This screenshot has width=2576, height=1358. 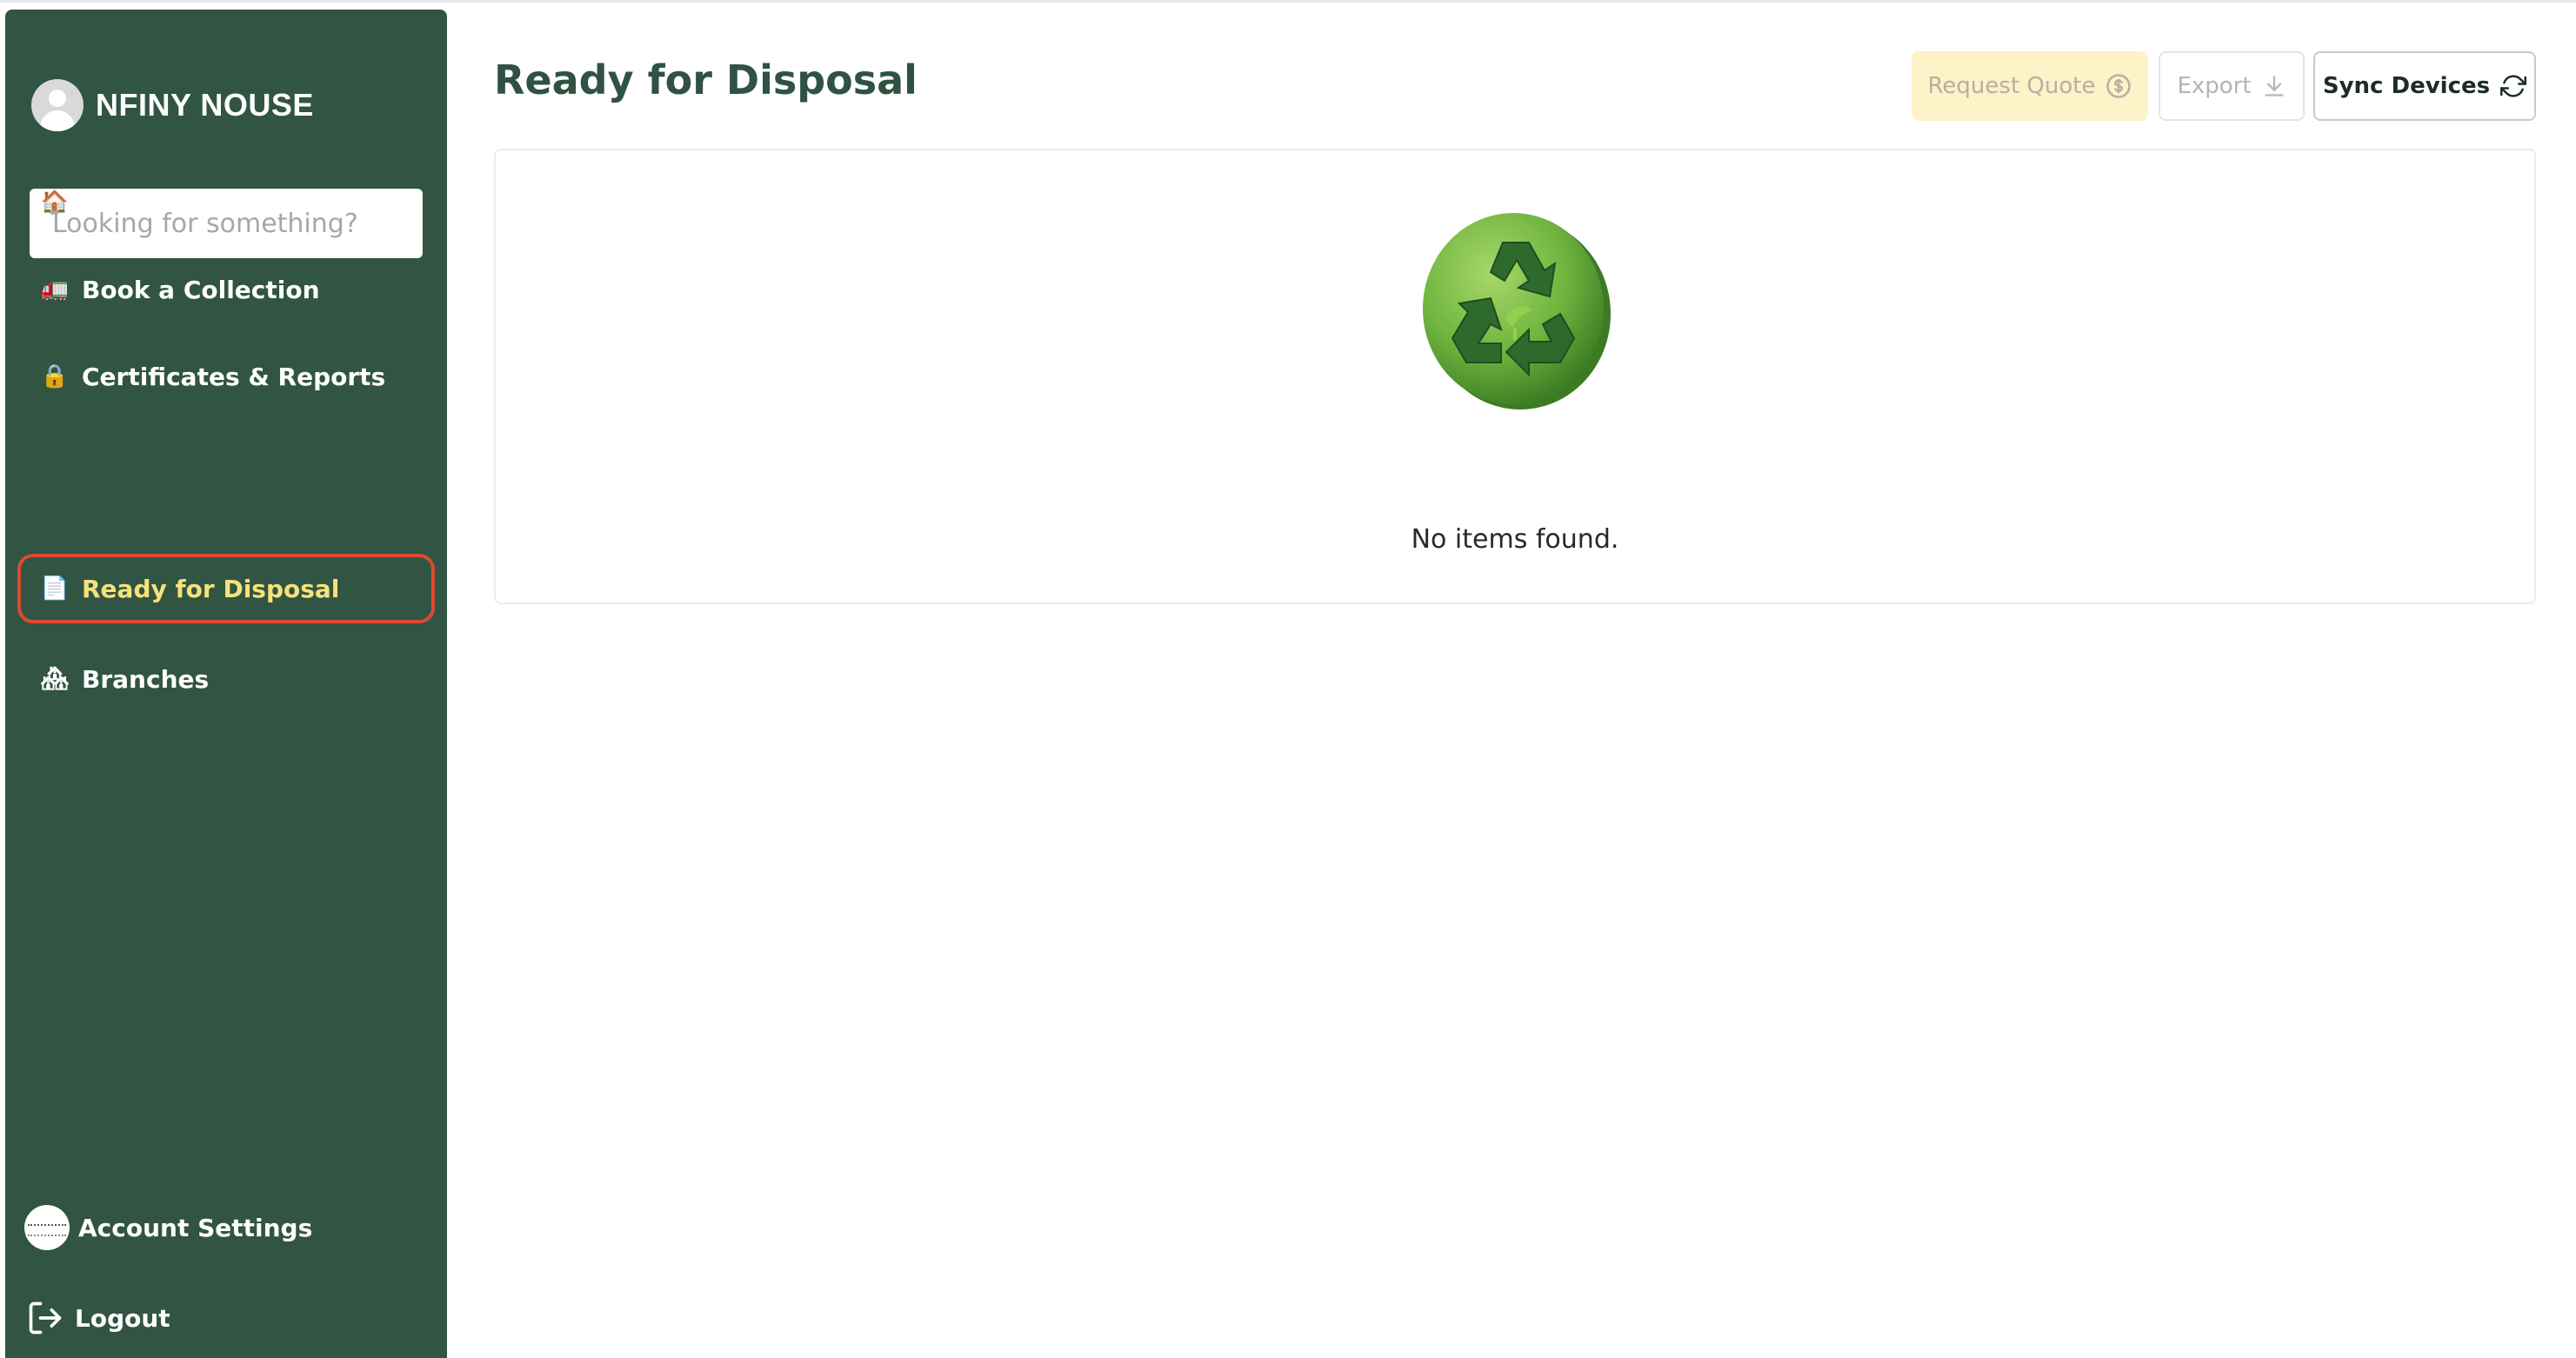 I want to click on house-icon: 🏠, so click(x=55, y=203).